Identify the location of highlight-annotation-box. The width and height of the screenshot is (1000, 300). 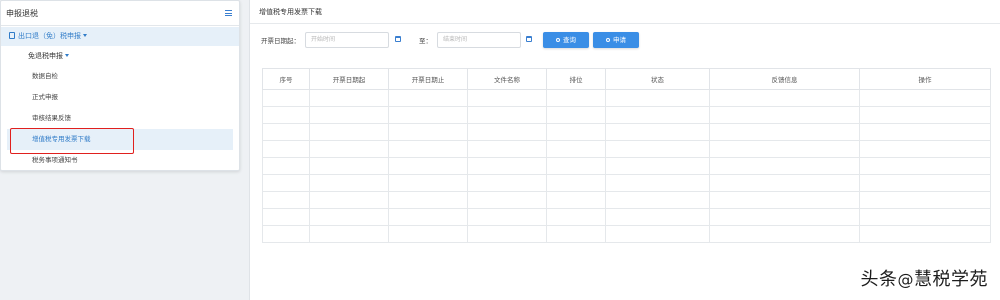
(72, 141).